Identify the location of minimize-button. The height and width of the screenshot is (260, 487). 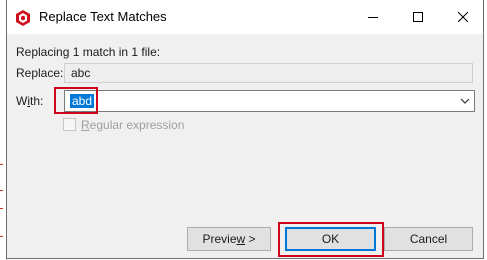
(372, 17).